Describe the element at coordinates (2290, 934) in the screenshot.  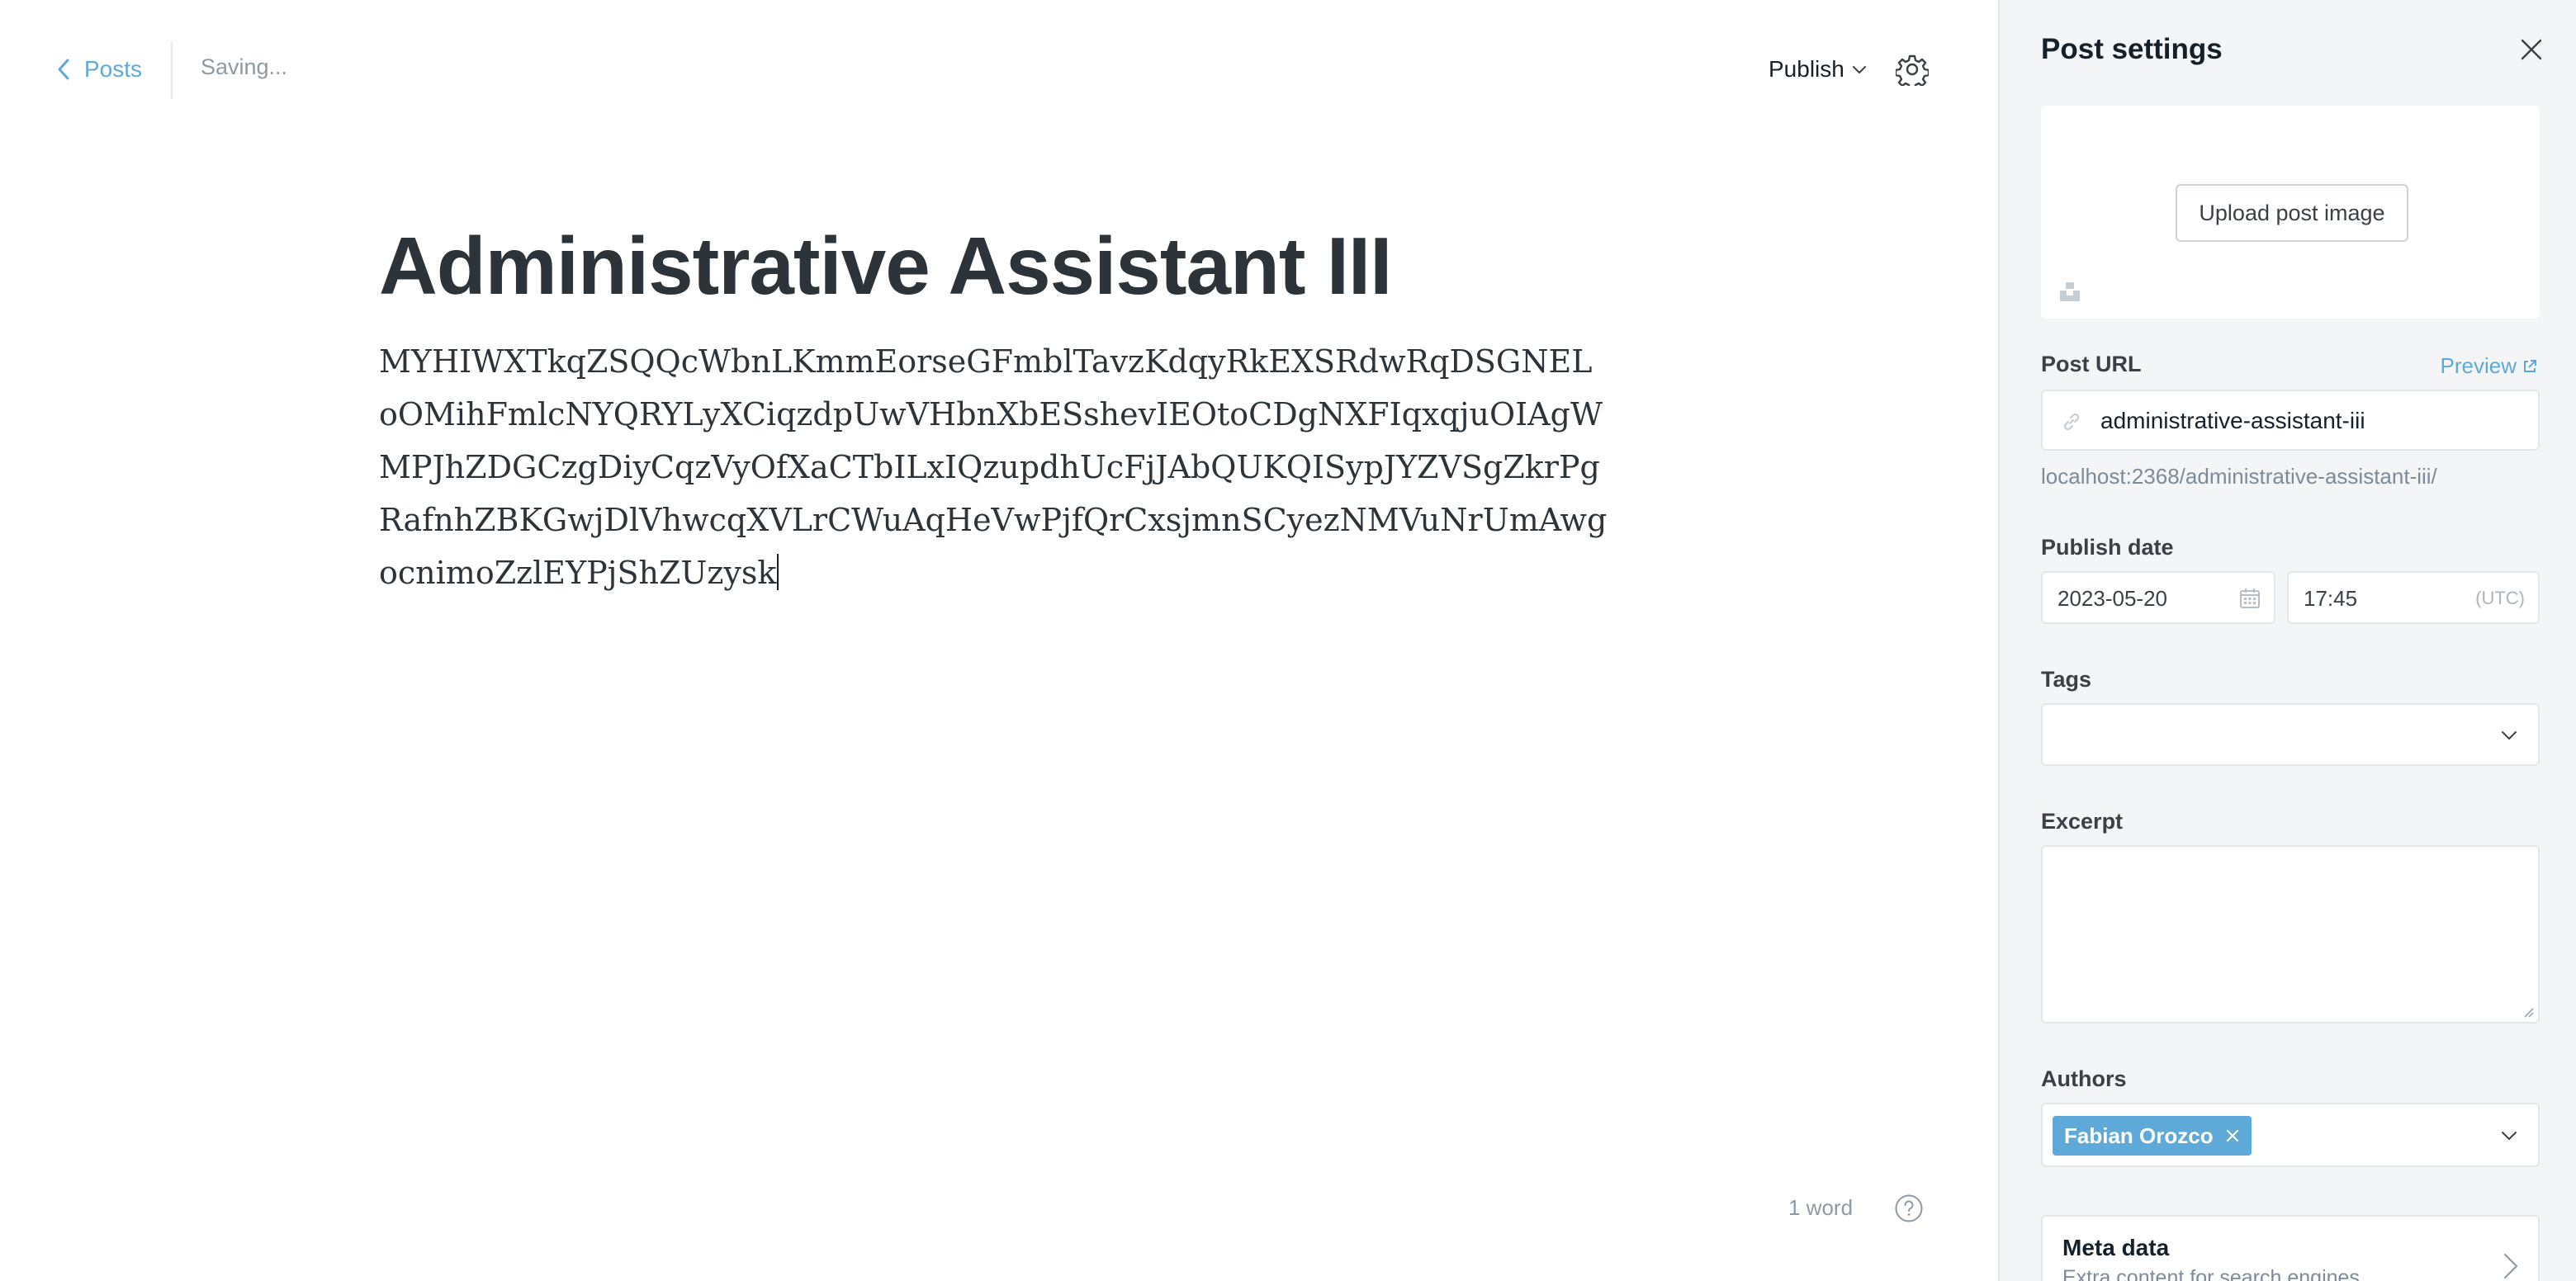
I see `excerpt-textarea` at that location.